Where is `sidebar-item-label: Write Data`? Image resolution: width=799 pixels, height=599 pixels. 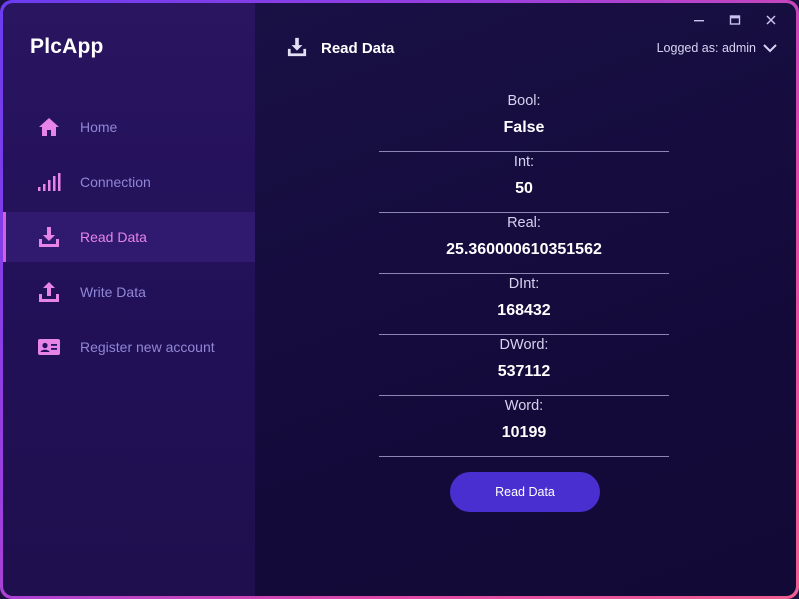 sidebar-item-label: Write Data is located at coordinates (113, 292).